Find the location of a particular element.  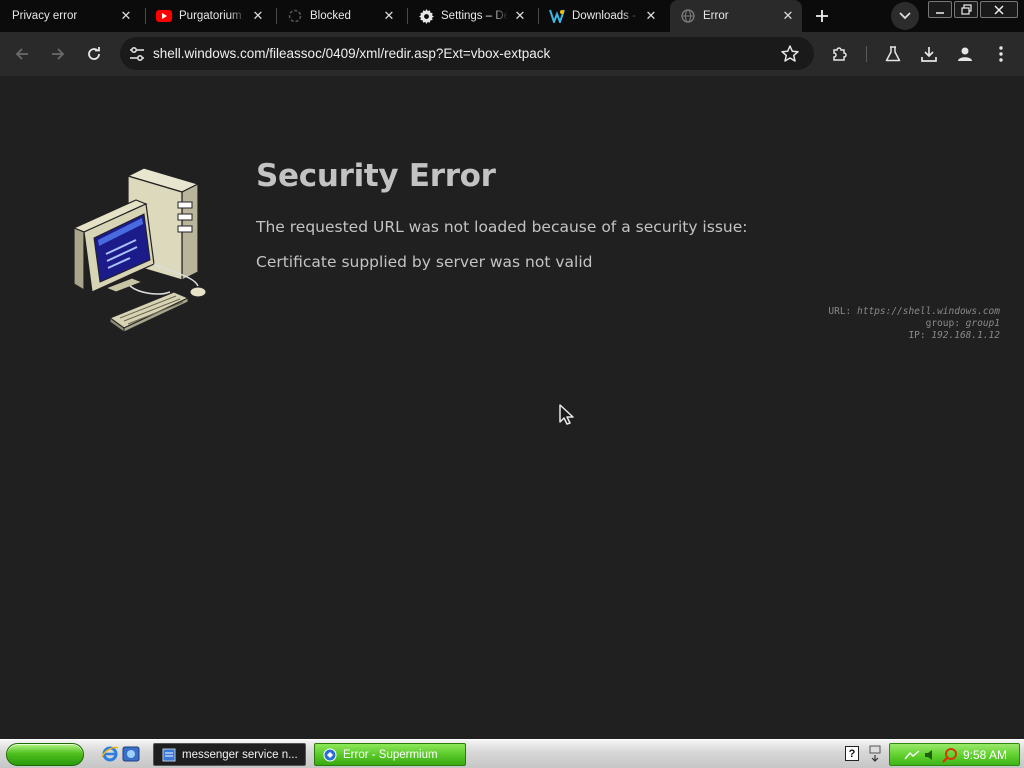

task-label: Error - Supermium is located at coordinates (390, 754).